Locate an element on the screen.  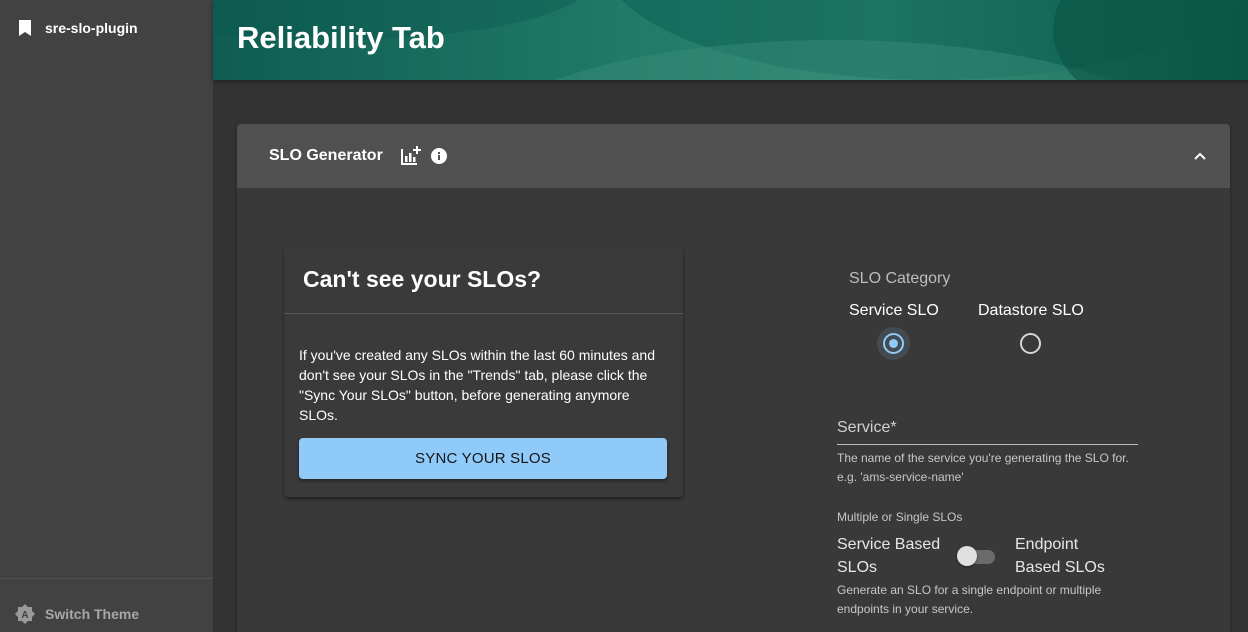
info-icon is located at coordinates (439, 156).